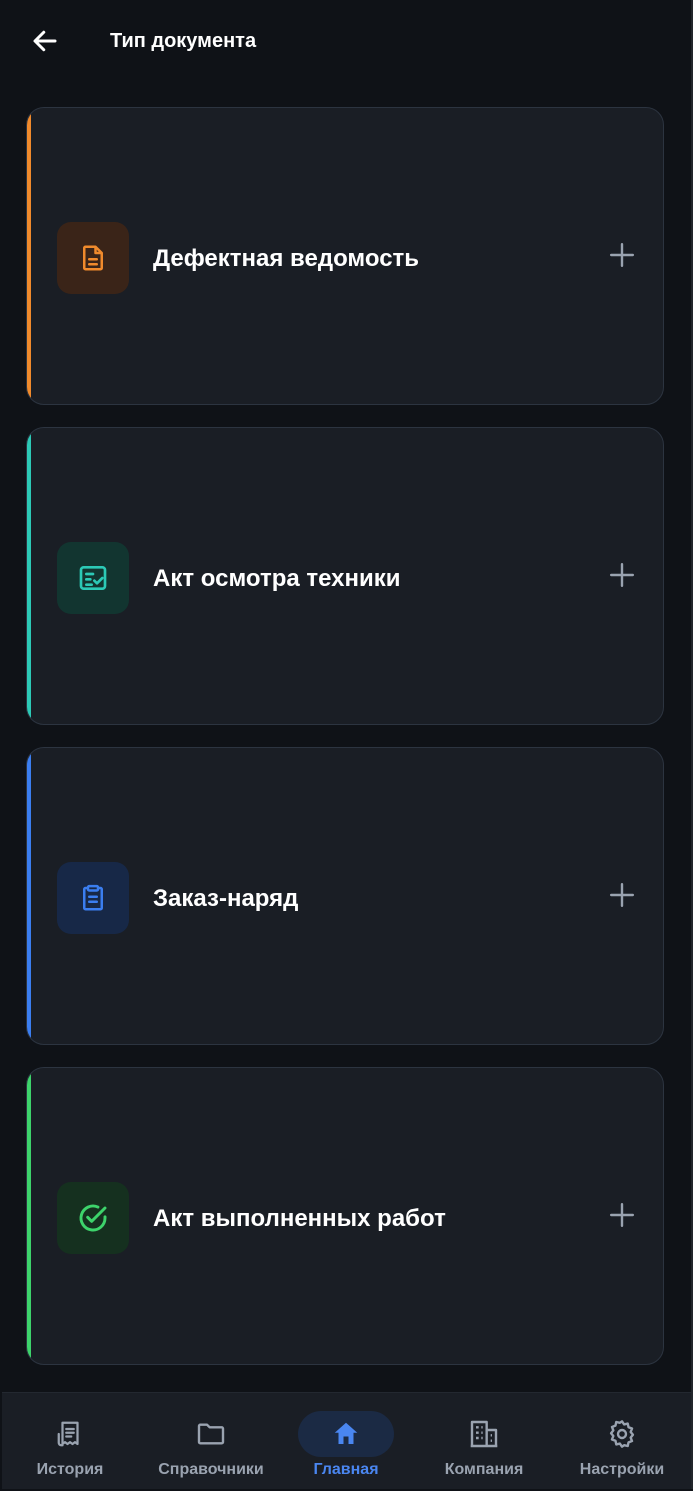  Describe the element at coordinates (183, 41) in the screenshot. I see `page-title: Тип документа` at that location.